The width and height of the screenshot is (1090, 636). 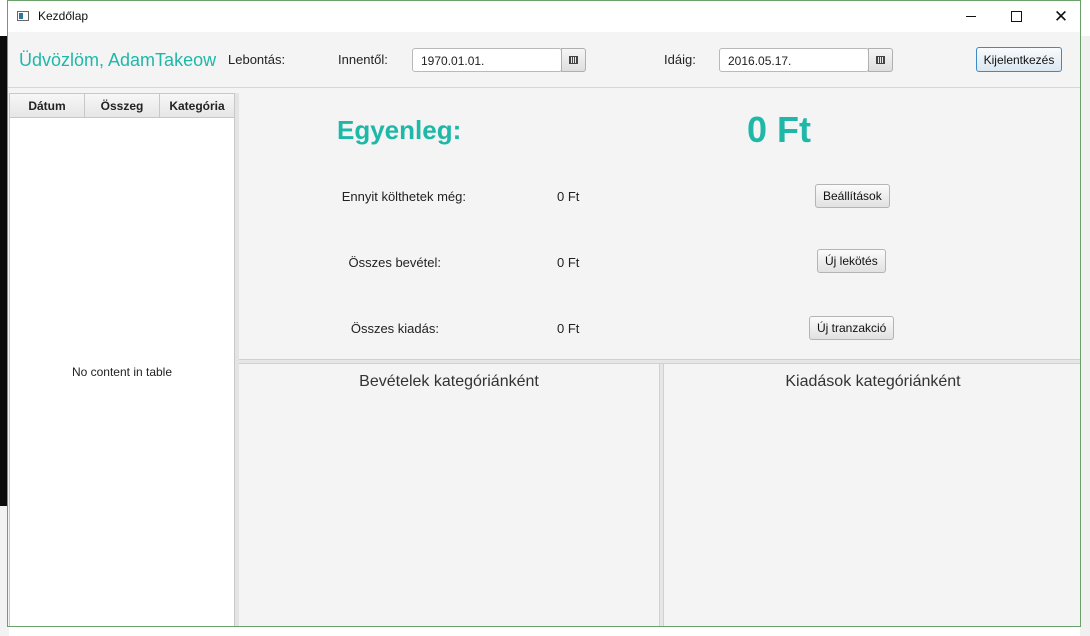 What do you see at coordinates (395, 262) in the screenshot?
I see `total-income-label: Összes bevétel:` at bounding box center [395, 262].